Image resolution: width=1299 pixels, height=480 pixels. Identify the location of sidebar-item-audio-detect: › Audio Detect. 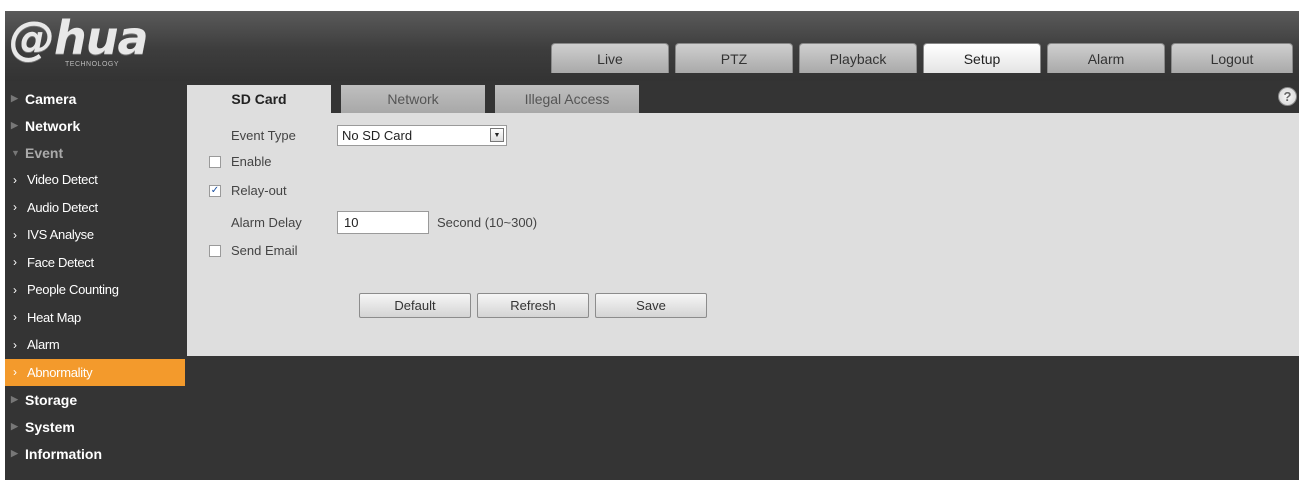
(95, 208).